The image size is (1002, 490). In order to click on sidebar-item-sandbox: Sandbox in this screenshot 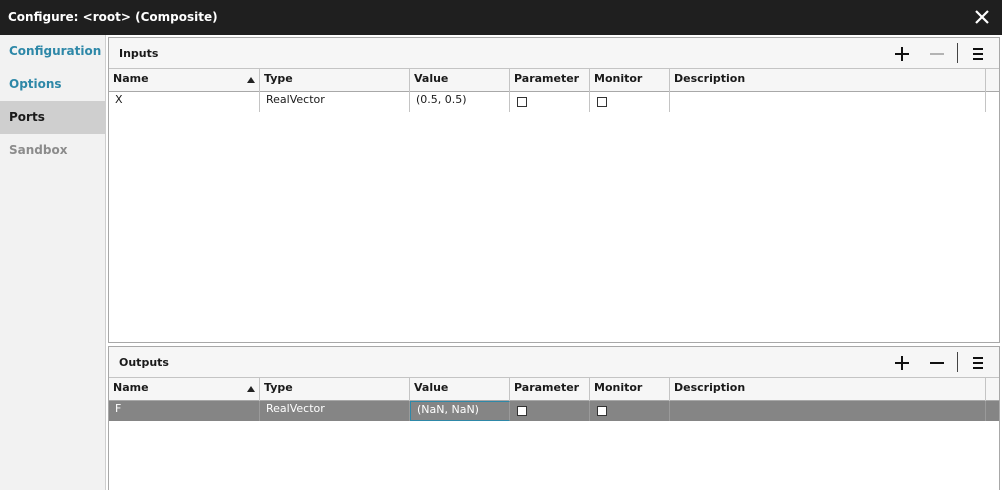, I will do `click(52, 150)`.